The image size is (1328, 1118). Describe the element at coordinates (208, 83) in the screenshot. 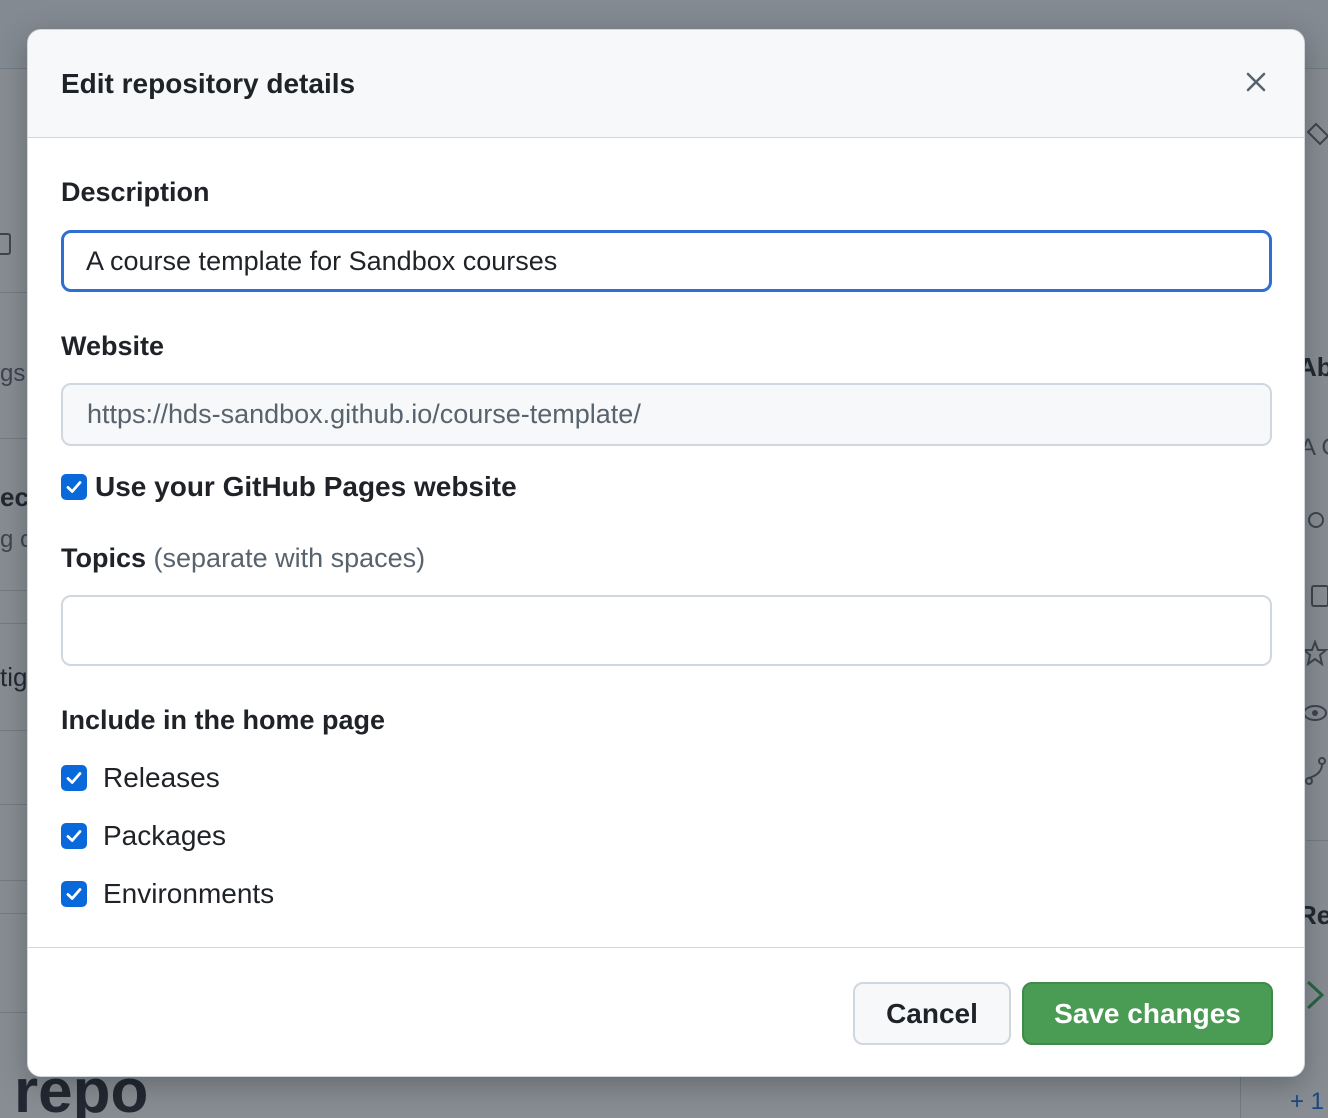

I see `dialog-title: Edit repository details` at that location.